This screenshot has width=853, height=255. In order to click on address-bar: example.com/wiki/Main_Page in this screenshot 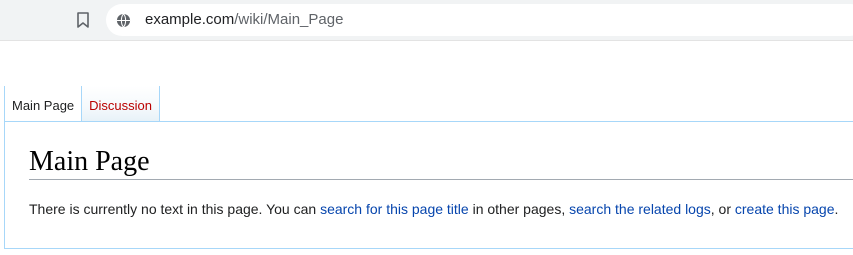, I will do `click(479, 20)`.